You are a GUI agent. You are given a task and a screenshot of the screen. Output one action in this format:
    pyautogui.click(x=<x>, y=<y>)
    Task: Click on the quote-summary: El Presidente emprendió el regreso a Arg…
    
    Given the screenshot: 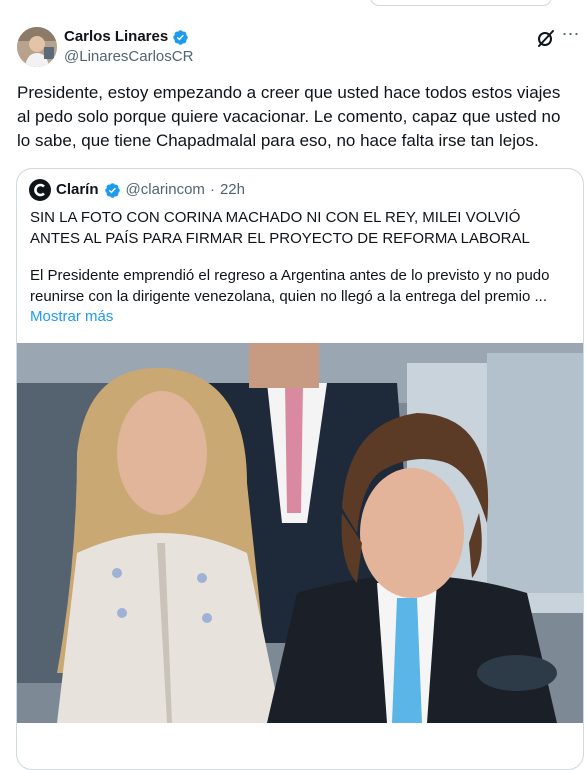 What is the action you would take?
    pyautogui.click(x=290, y=286)
    